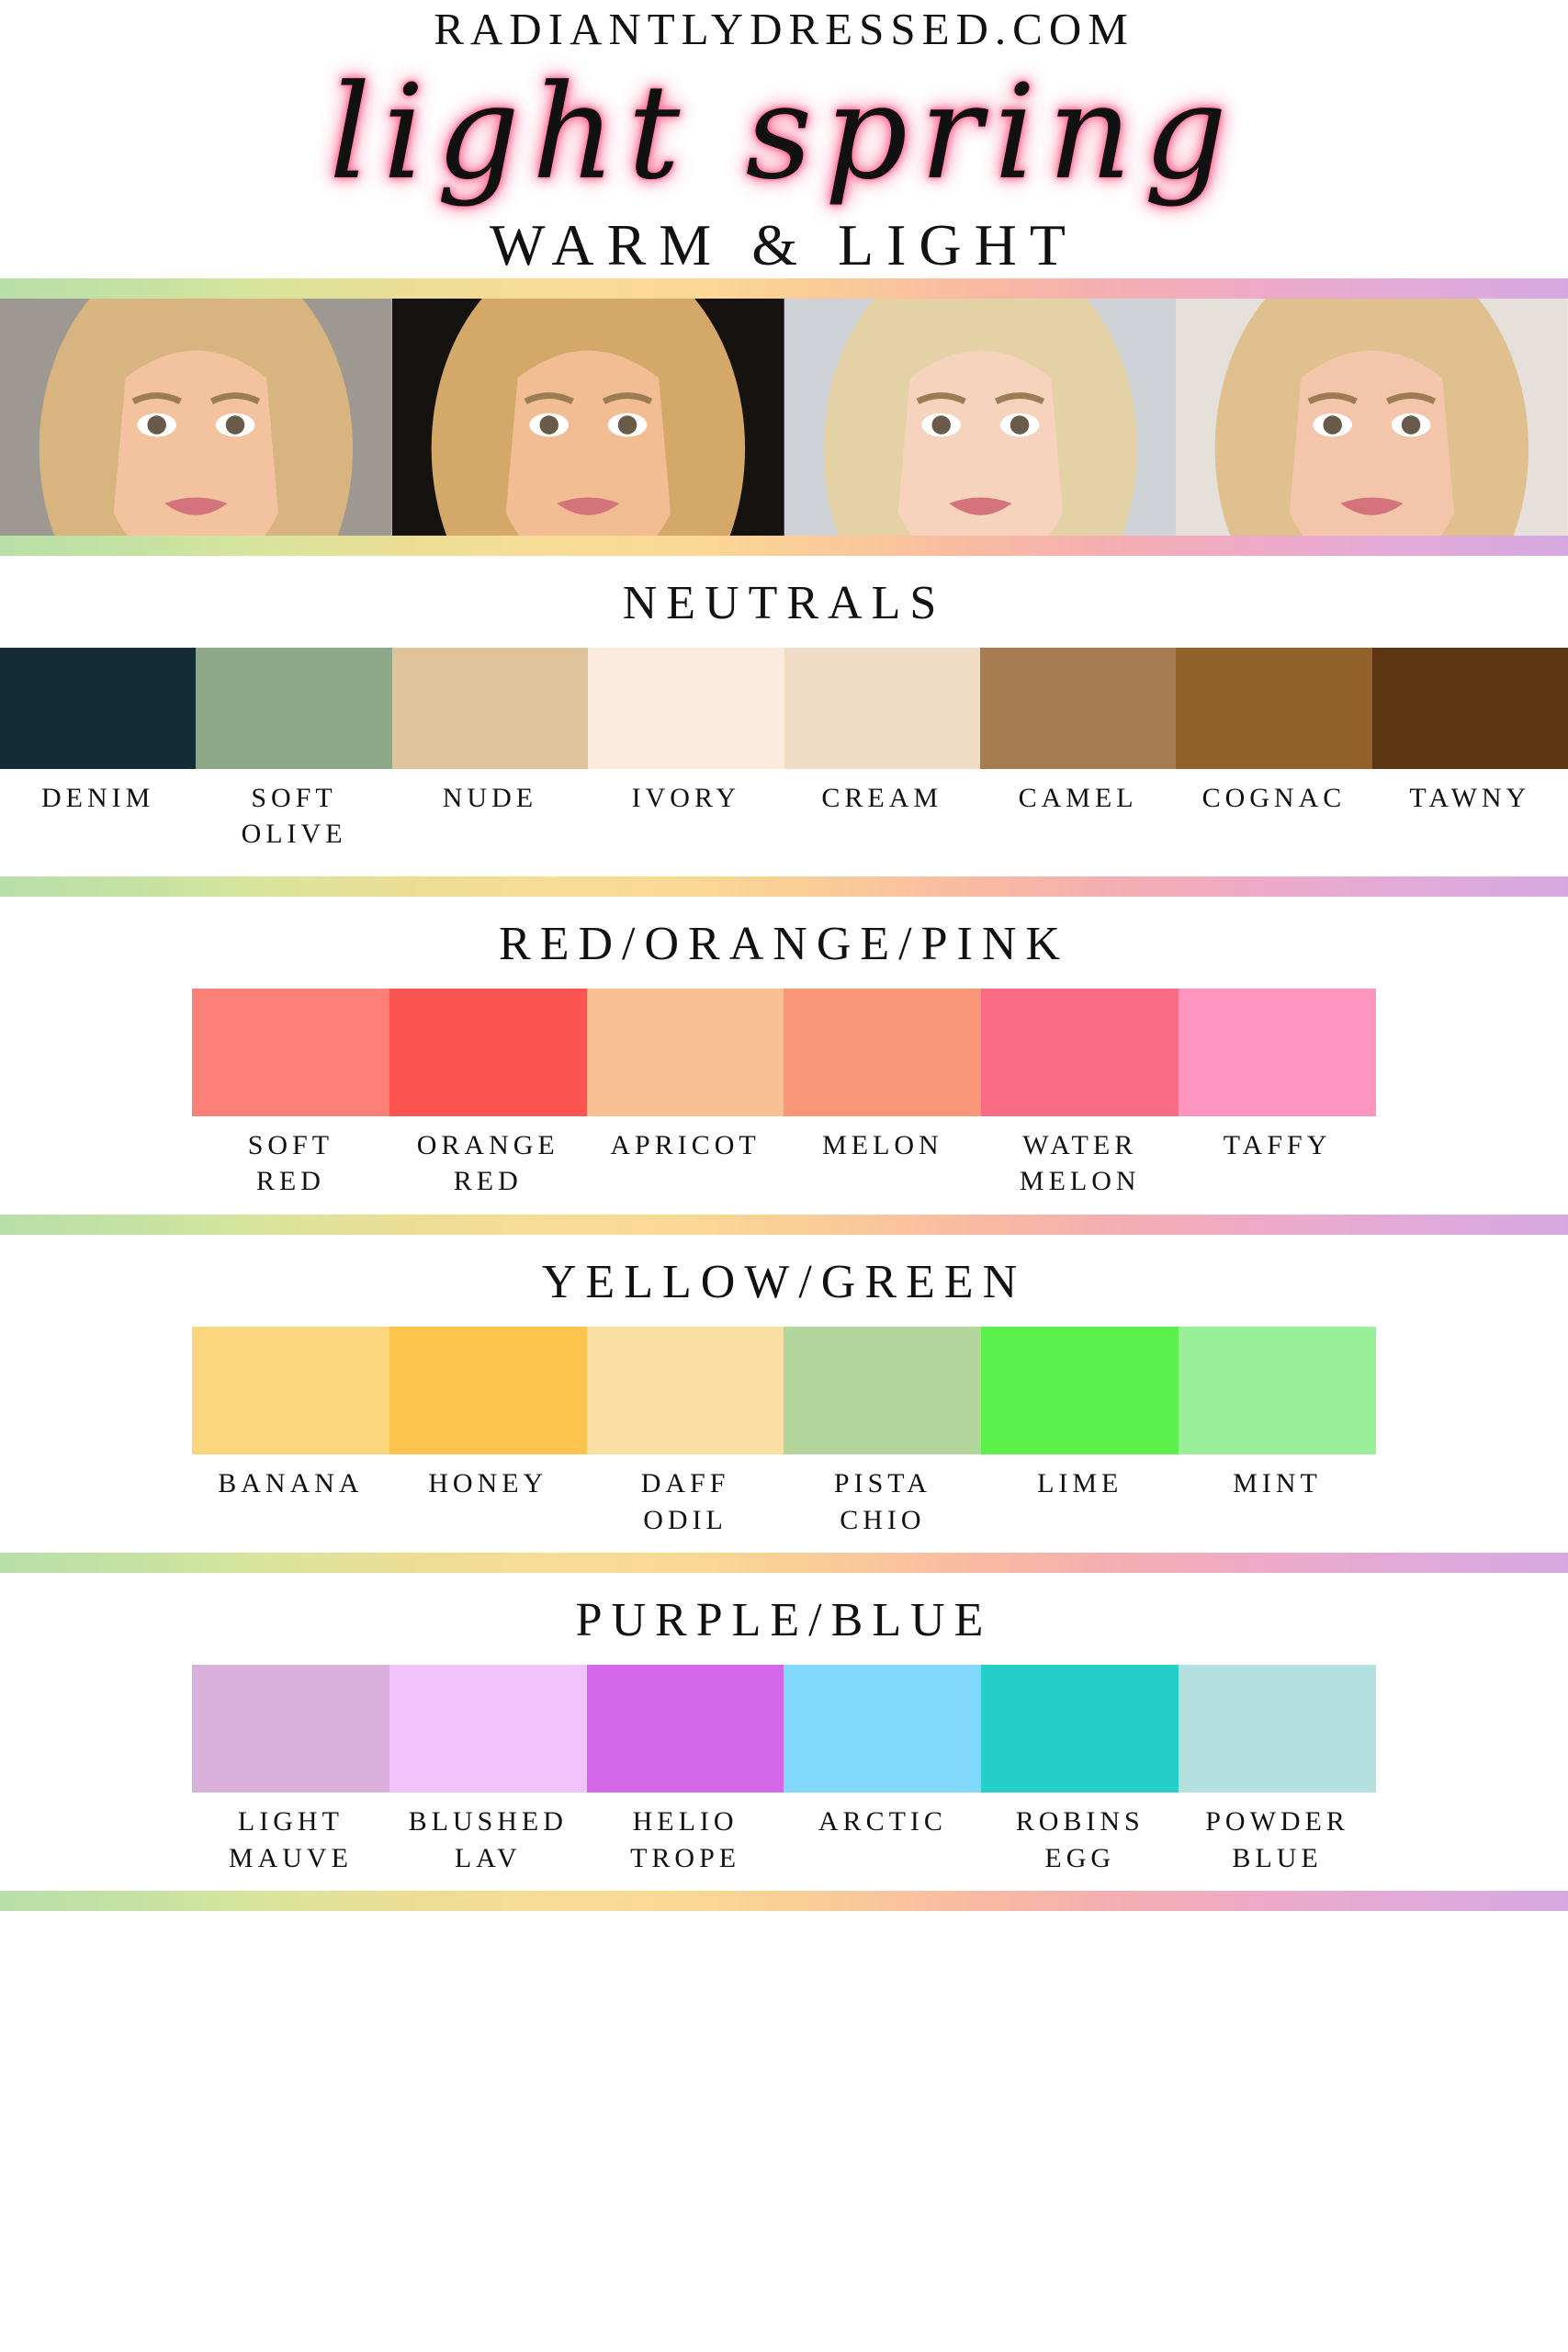 This screenshot has height=2352, width=1568. Describe the element at coordinates (685, 1858) in the screenshot. I see `swatch-label-line: TROPE` at that location.